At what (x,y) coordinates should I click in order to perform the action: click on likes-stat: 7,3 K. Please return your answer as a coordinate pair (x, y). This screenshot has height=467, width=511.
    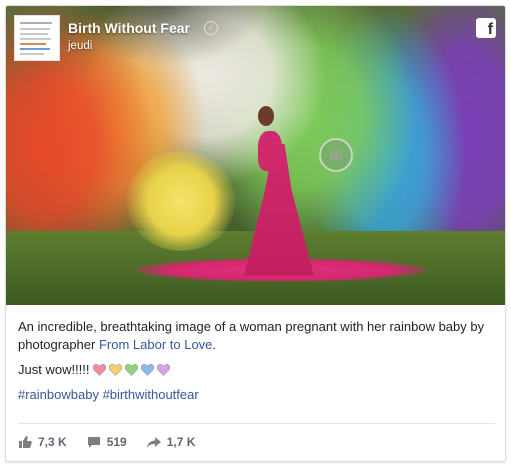
    Looking at the image, I should click on (42, 442).